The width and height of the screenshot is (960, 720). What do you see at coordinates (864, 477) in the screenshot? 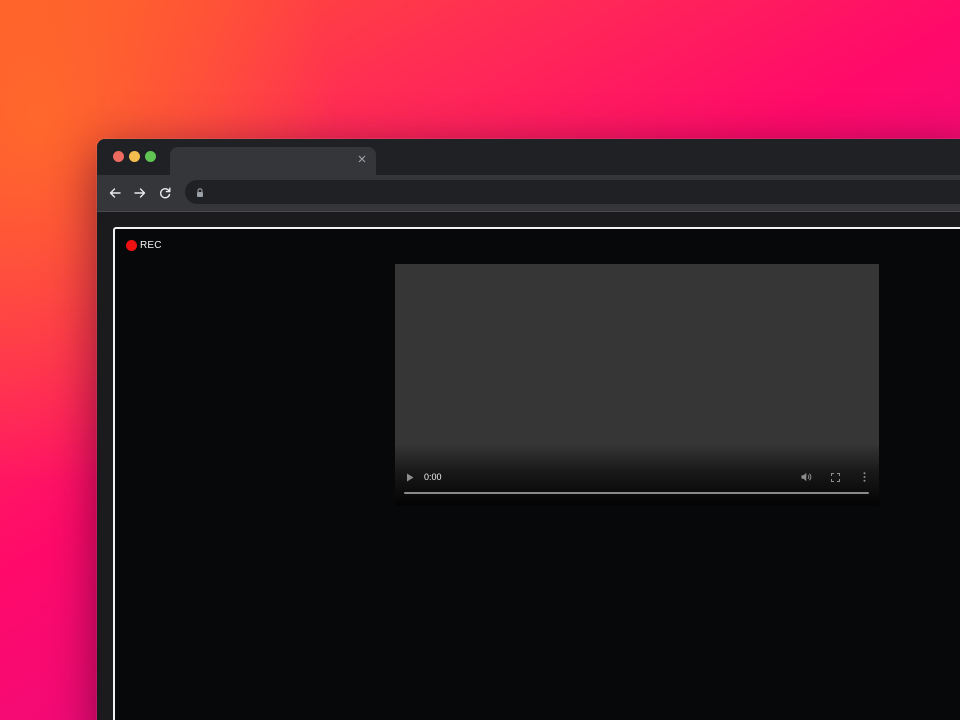
I see `more-vertical-icon` at bounding box center [864, 477].